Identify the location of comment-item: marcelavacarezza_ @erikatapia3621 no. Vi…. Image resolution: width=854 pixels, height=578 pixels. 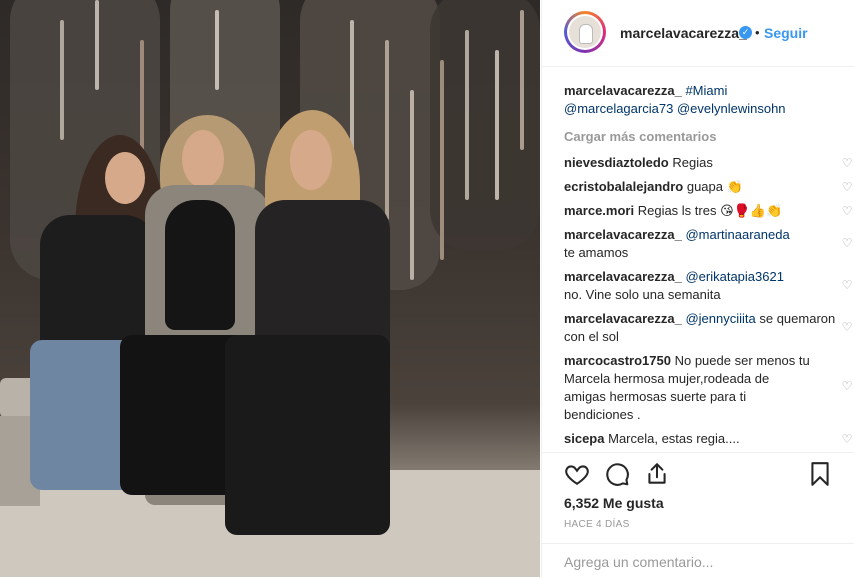
(708, 286).